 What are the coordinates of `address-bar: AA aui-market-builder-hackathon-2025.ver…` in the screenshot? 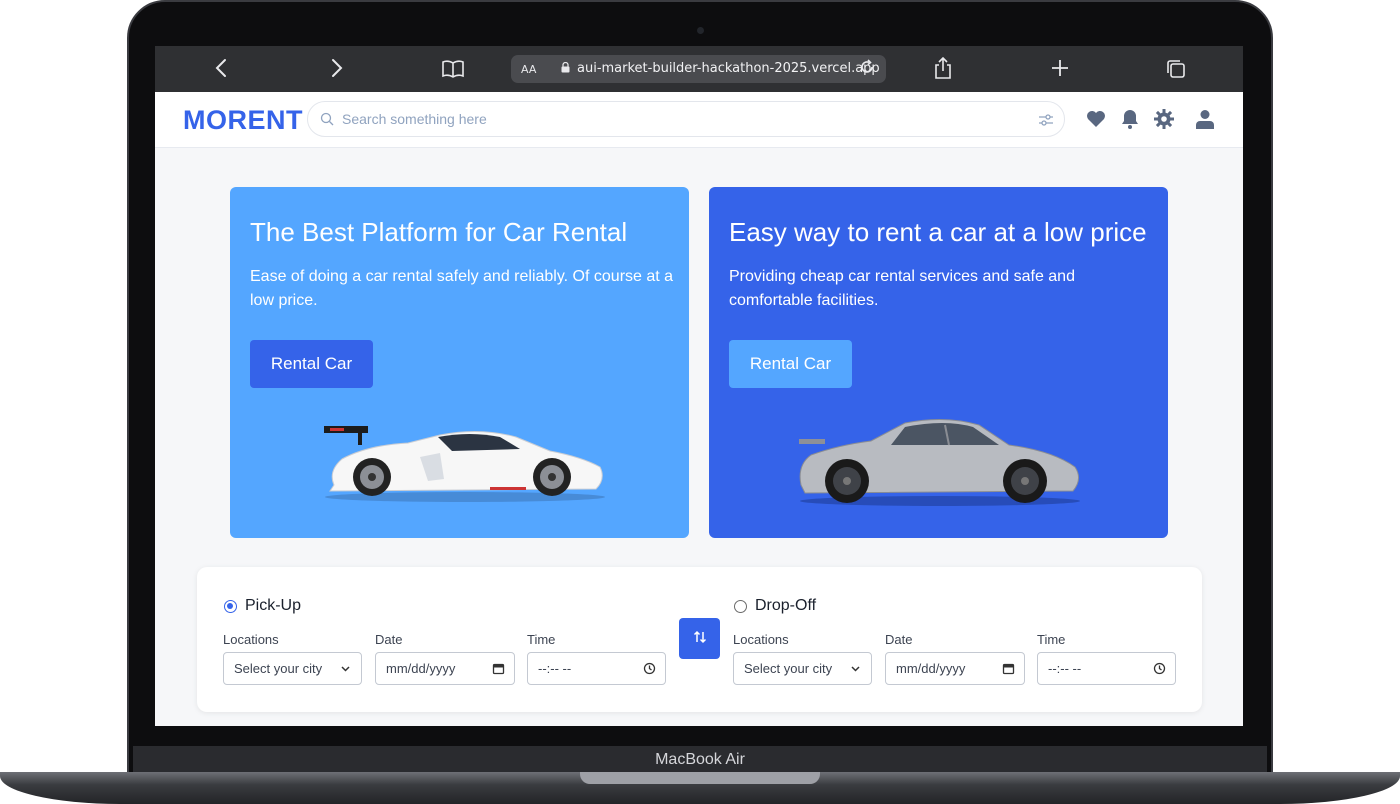 It's located at (698, 69).